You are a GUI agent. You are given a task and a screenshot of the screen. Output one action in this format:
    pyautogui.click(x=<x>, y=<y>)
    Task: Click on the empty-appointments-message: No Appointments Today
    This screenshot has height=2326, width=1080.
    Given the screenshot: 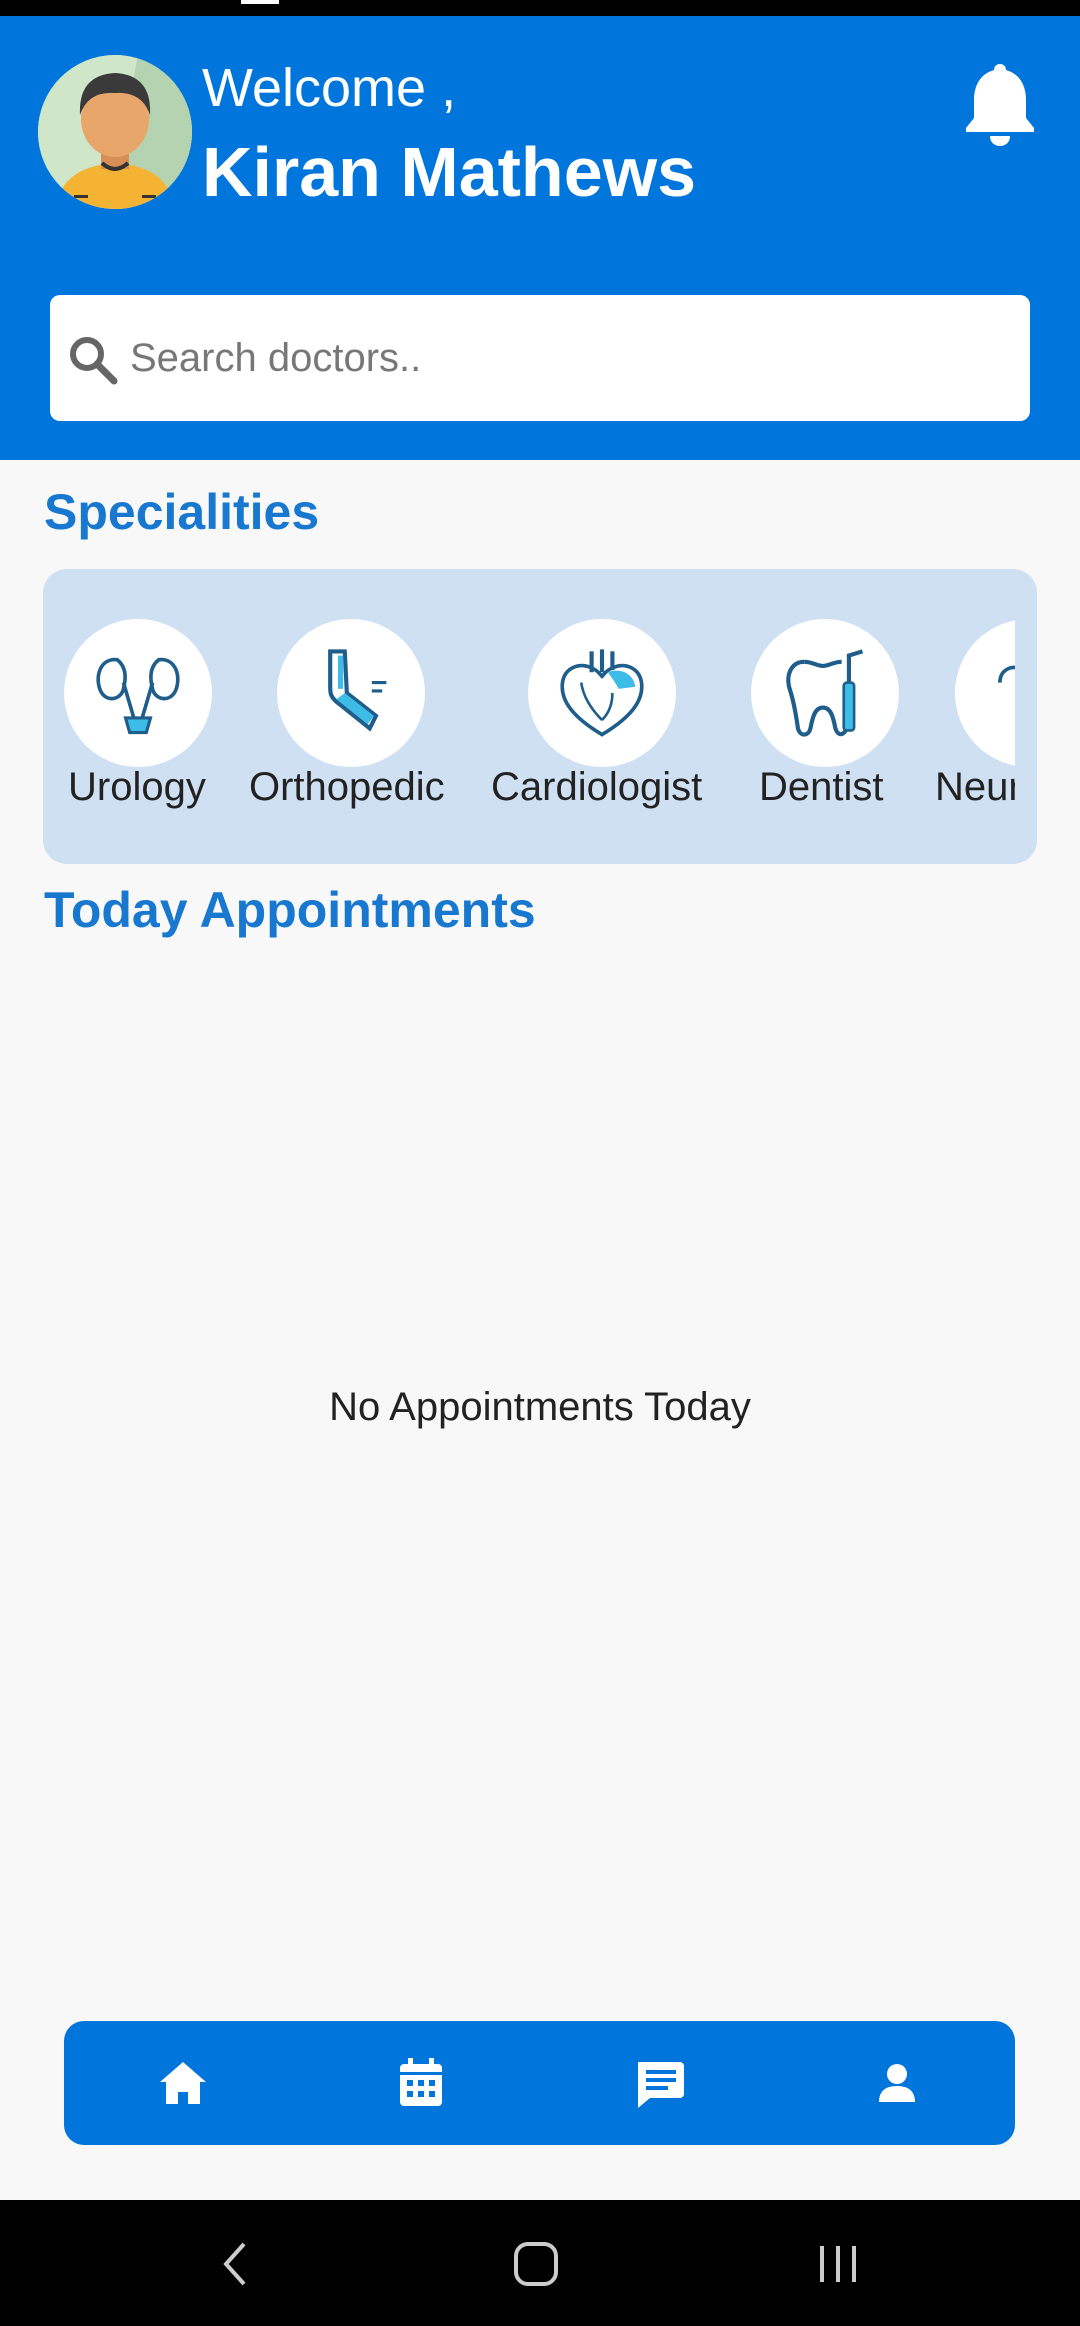 What is the action you would take?
    pyautogui.click(x=540, y=1407)
    